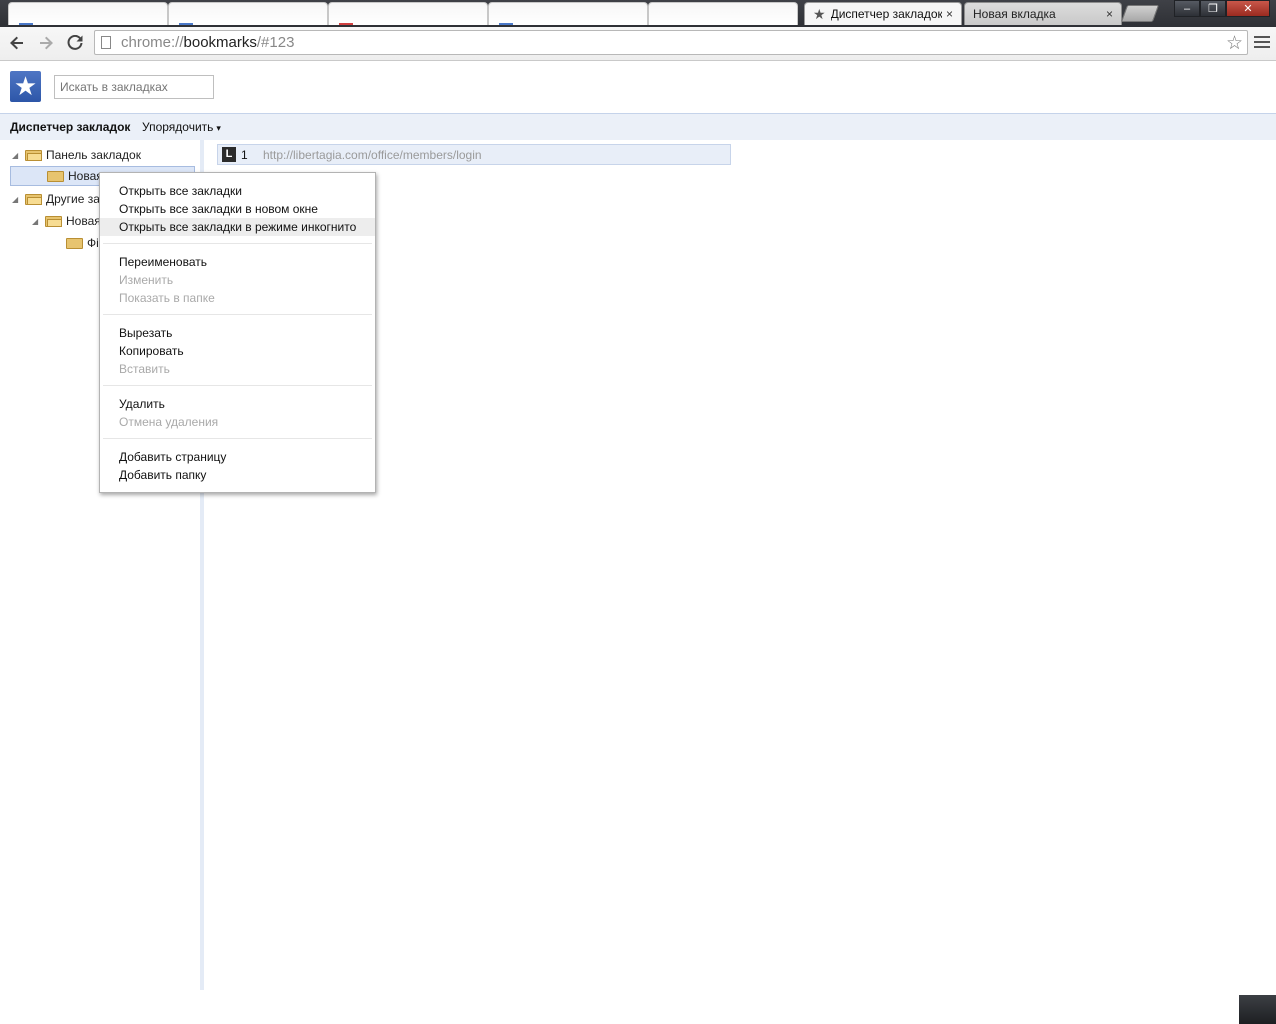 The image size is (1276, 1024). What do you see at coordinates (638, 126) in the screenshot?
I see `manager-header: Диспетчер закладок Упорядочить ▾` at bounding box center [638, 126].